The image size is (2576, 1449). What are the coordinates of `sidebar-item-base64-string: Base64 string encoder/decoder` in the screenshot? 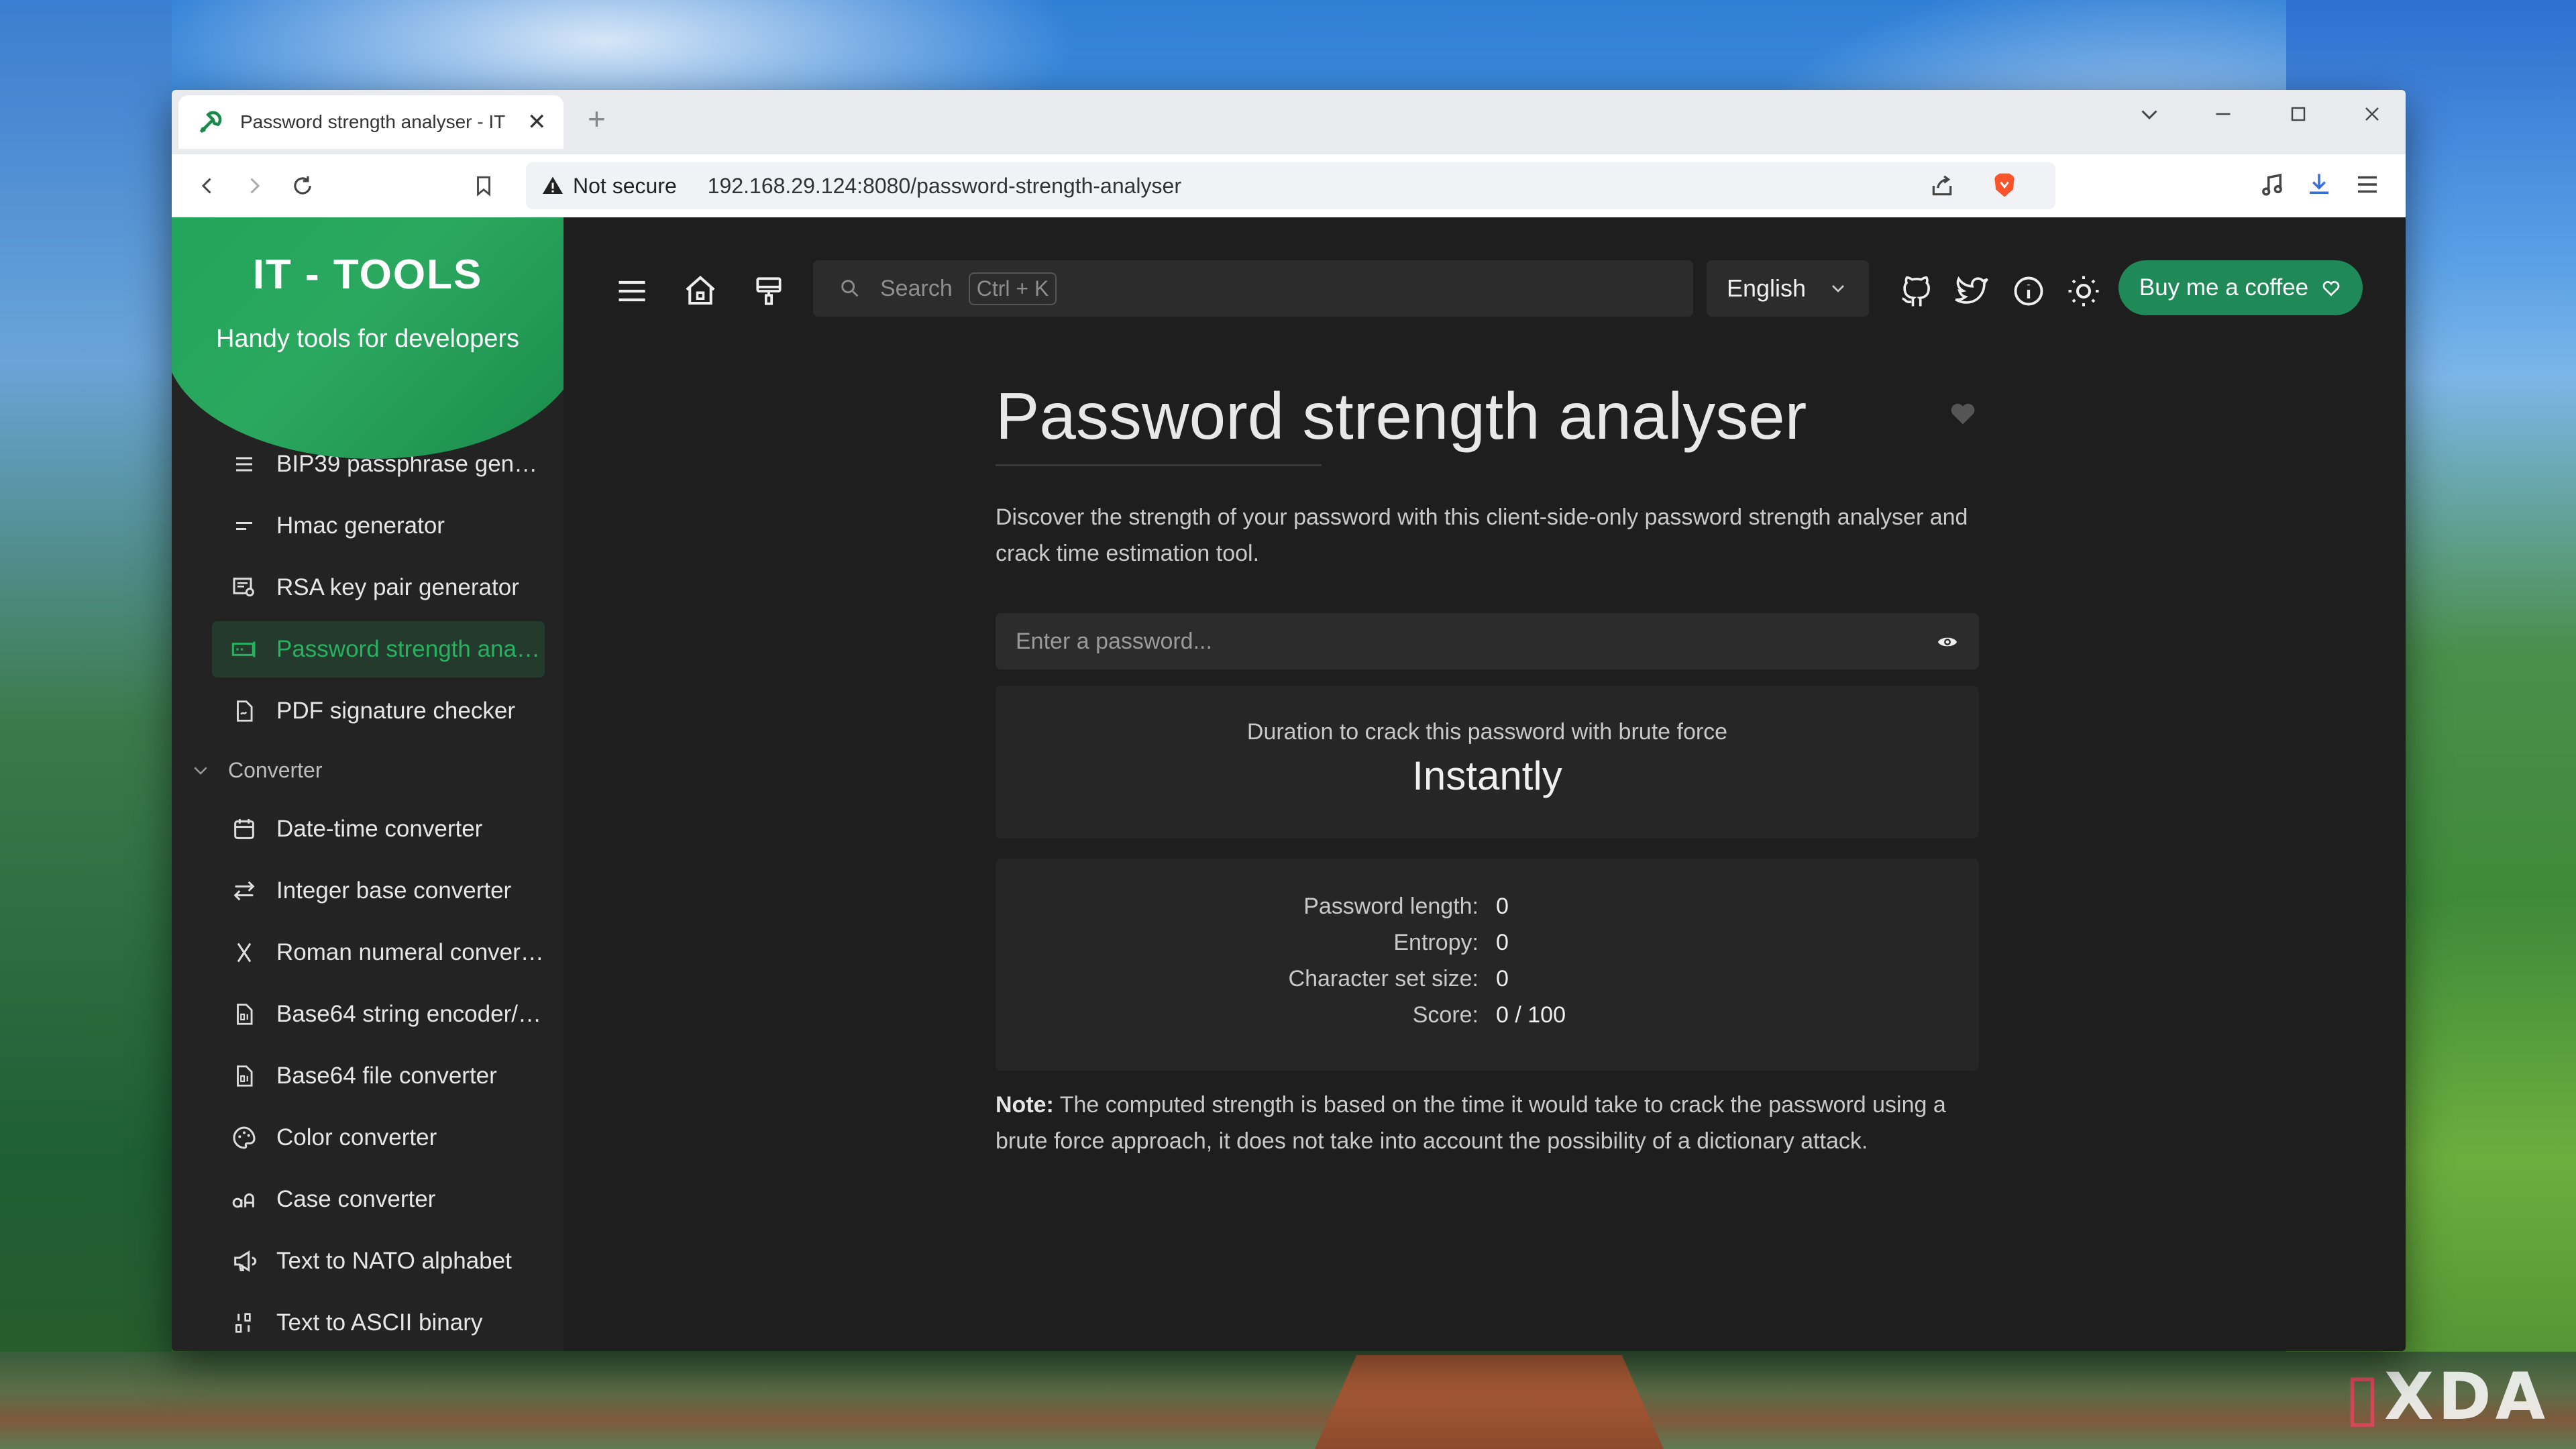 It's located at (378, 1014).